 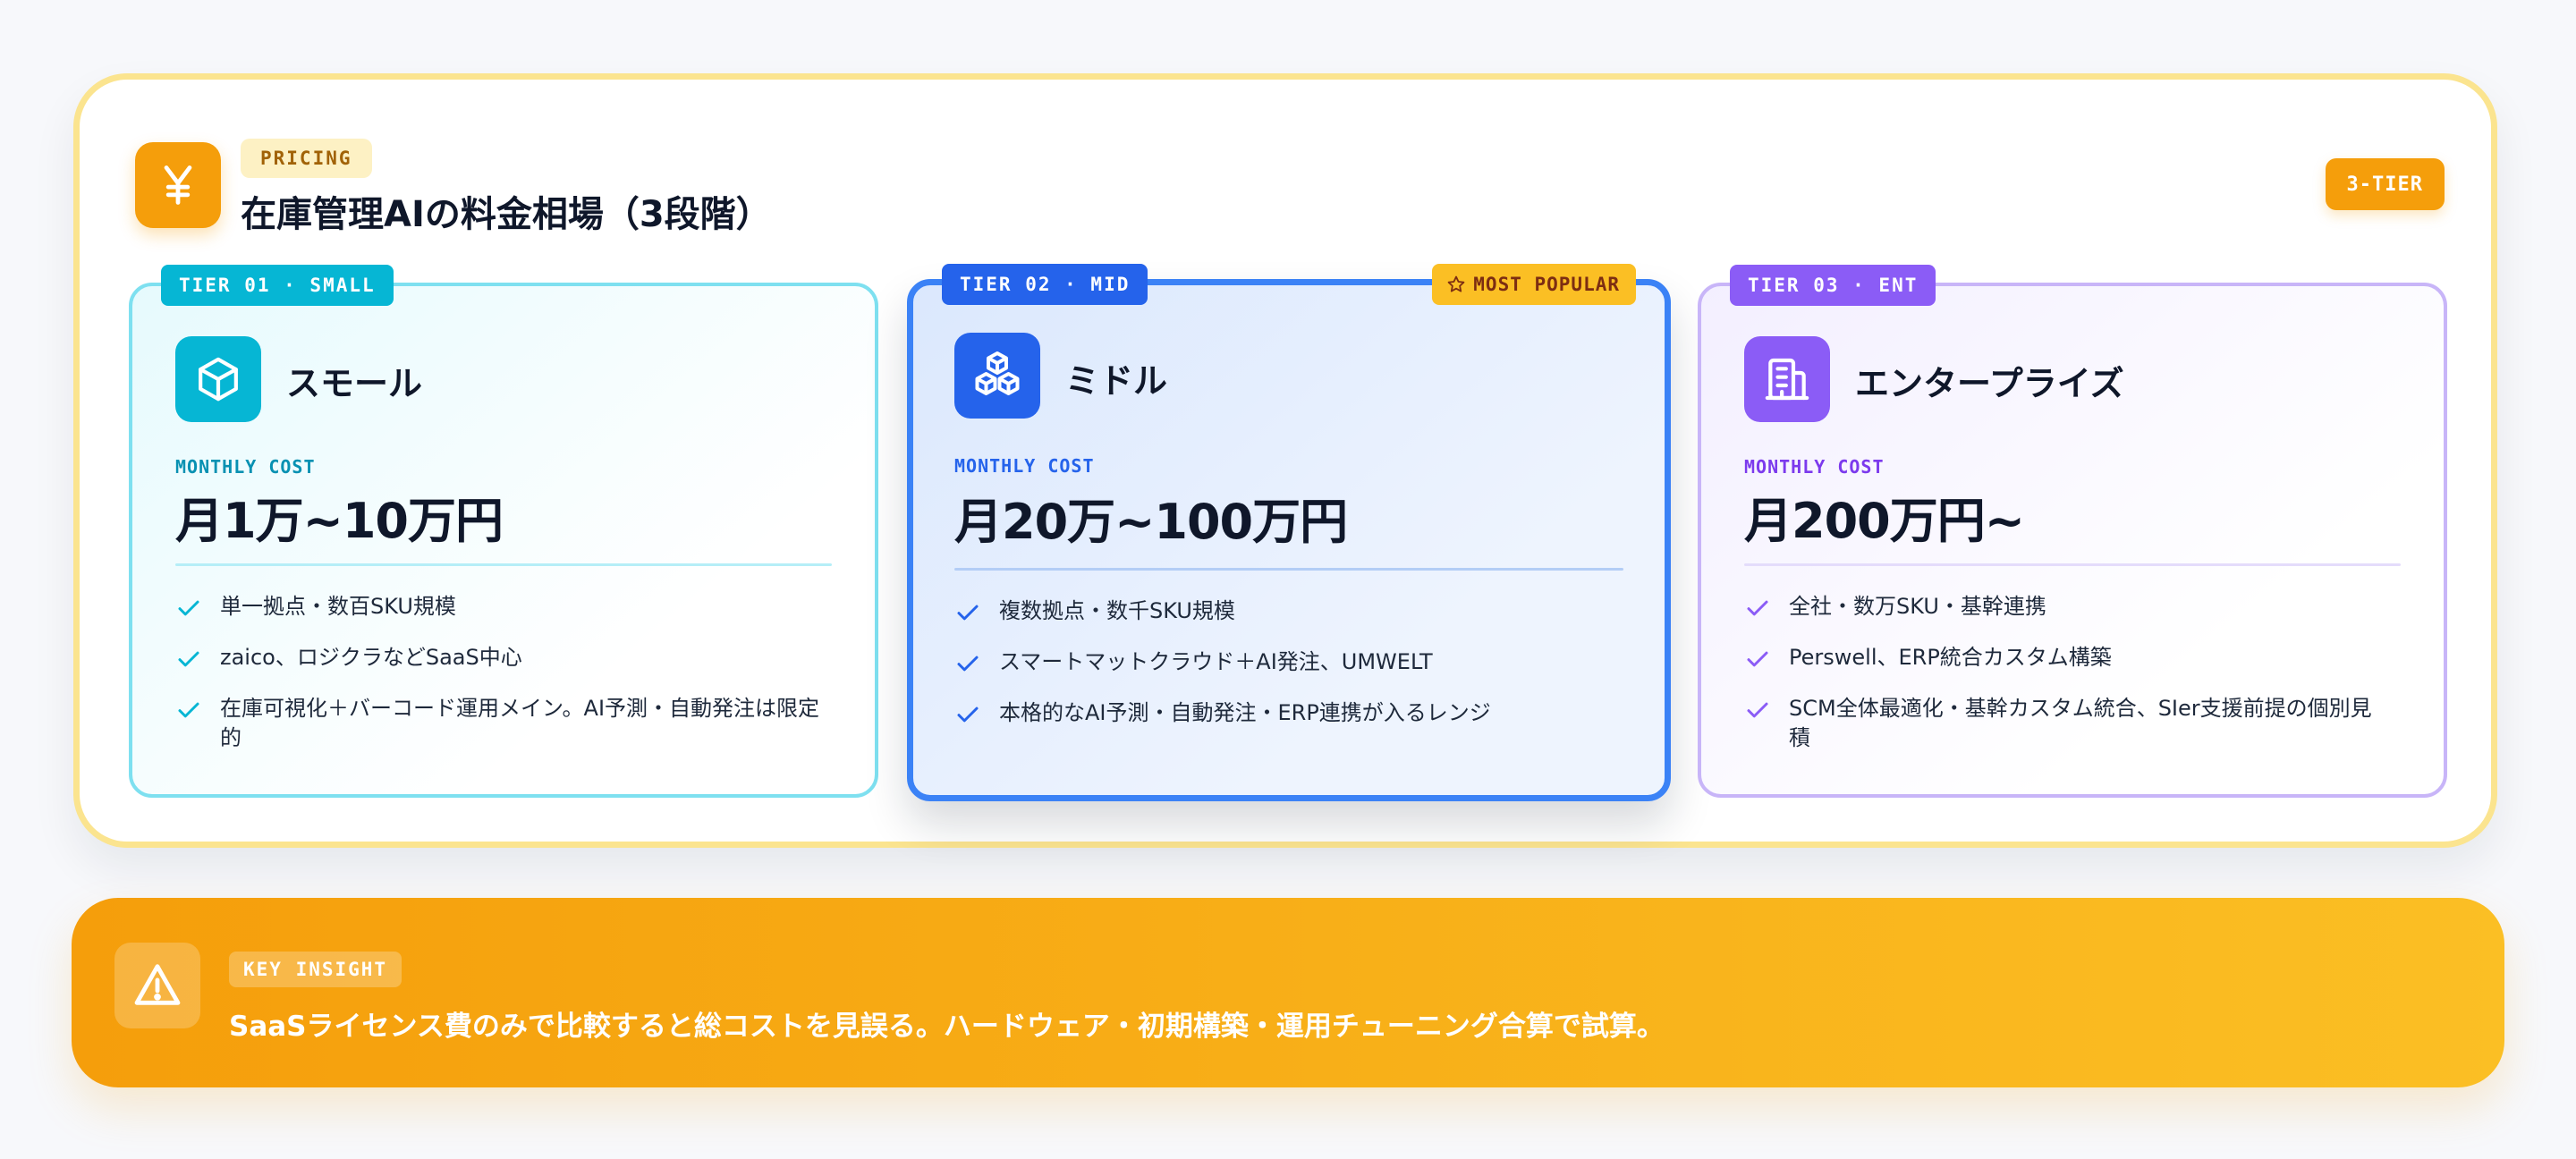 What do you see at coordinates (157, 985) in the screenshot?
I see `warning-icon` at bounding box center [157, 985].